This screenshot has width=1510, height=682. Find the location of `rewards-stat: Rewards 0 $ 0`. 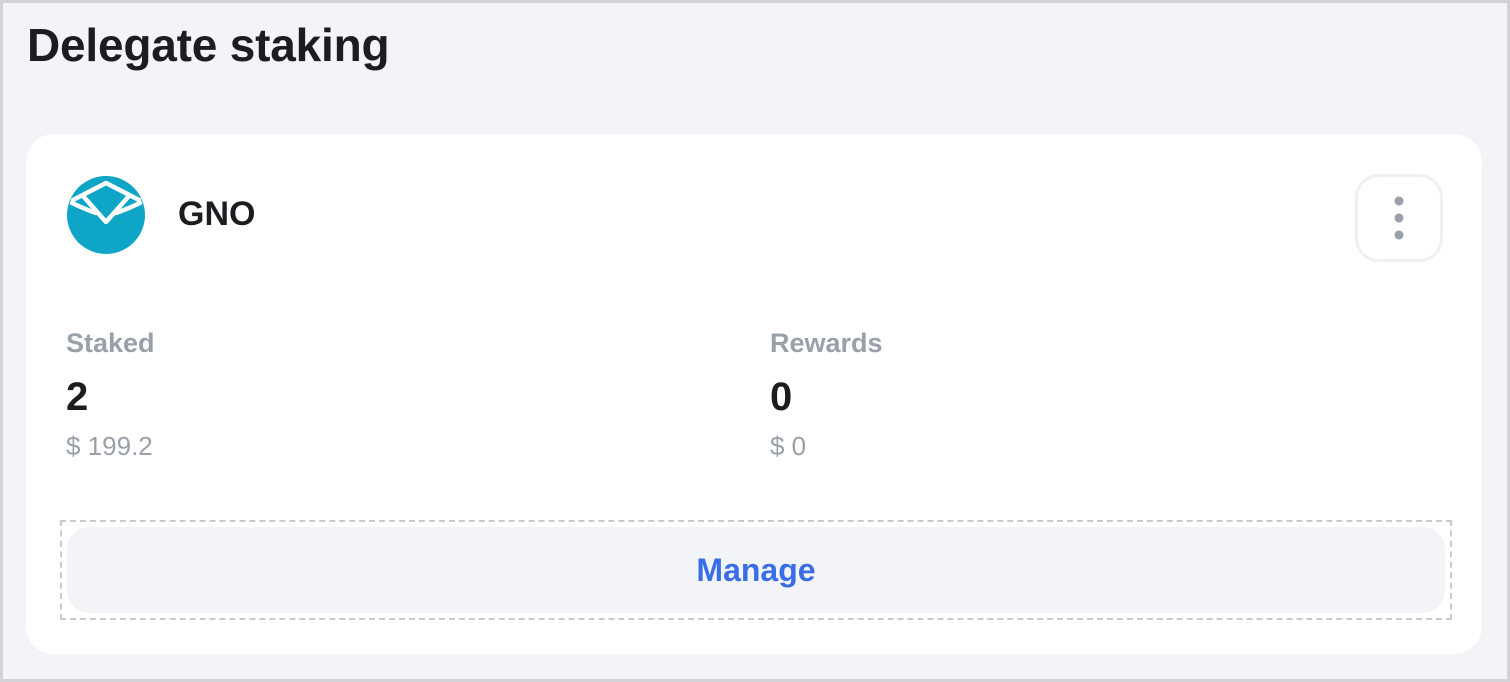

rewards-stat: Rewards 0 $ 0 is located at coordinates (826, 394).